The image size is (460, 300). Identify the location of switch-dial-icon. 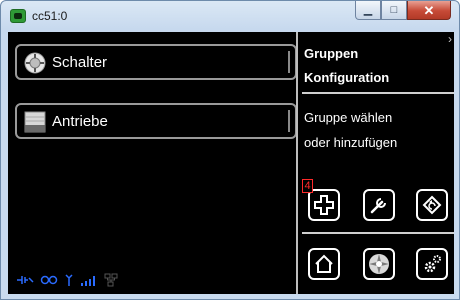
(35, 63).